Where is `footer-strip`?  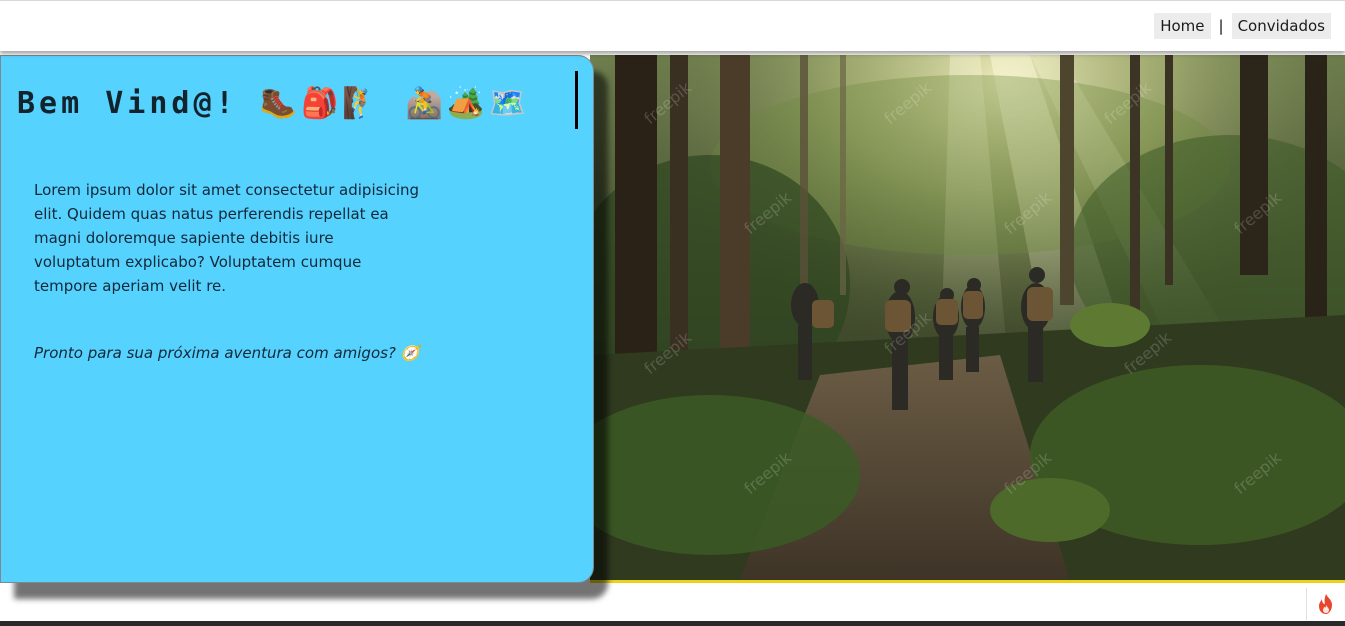 footer-strip is located at coordinates (672, 602).